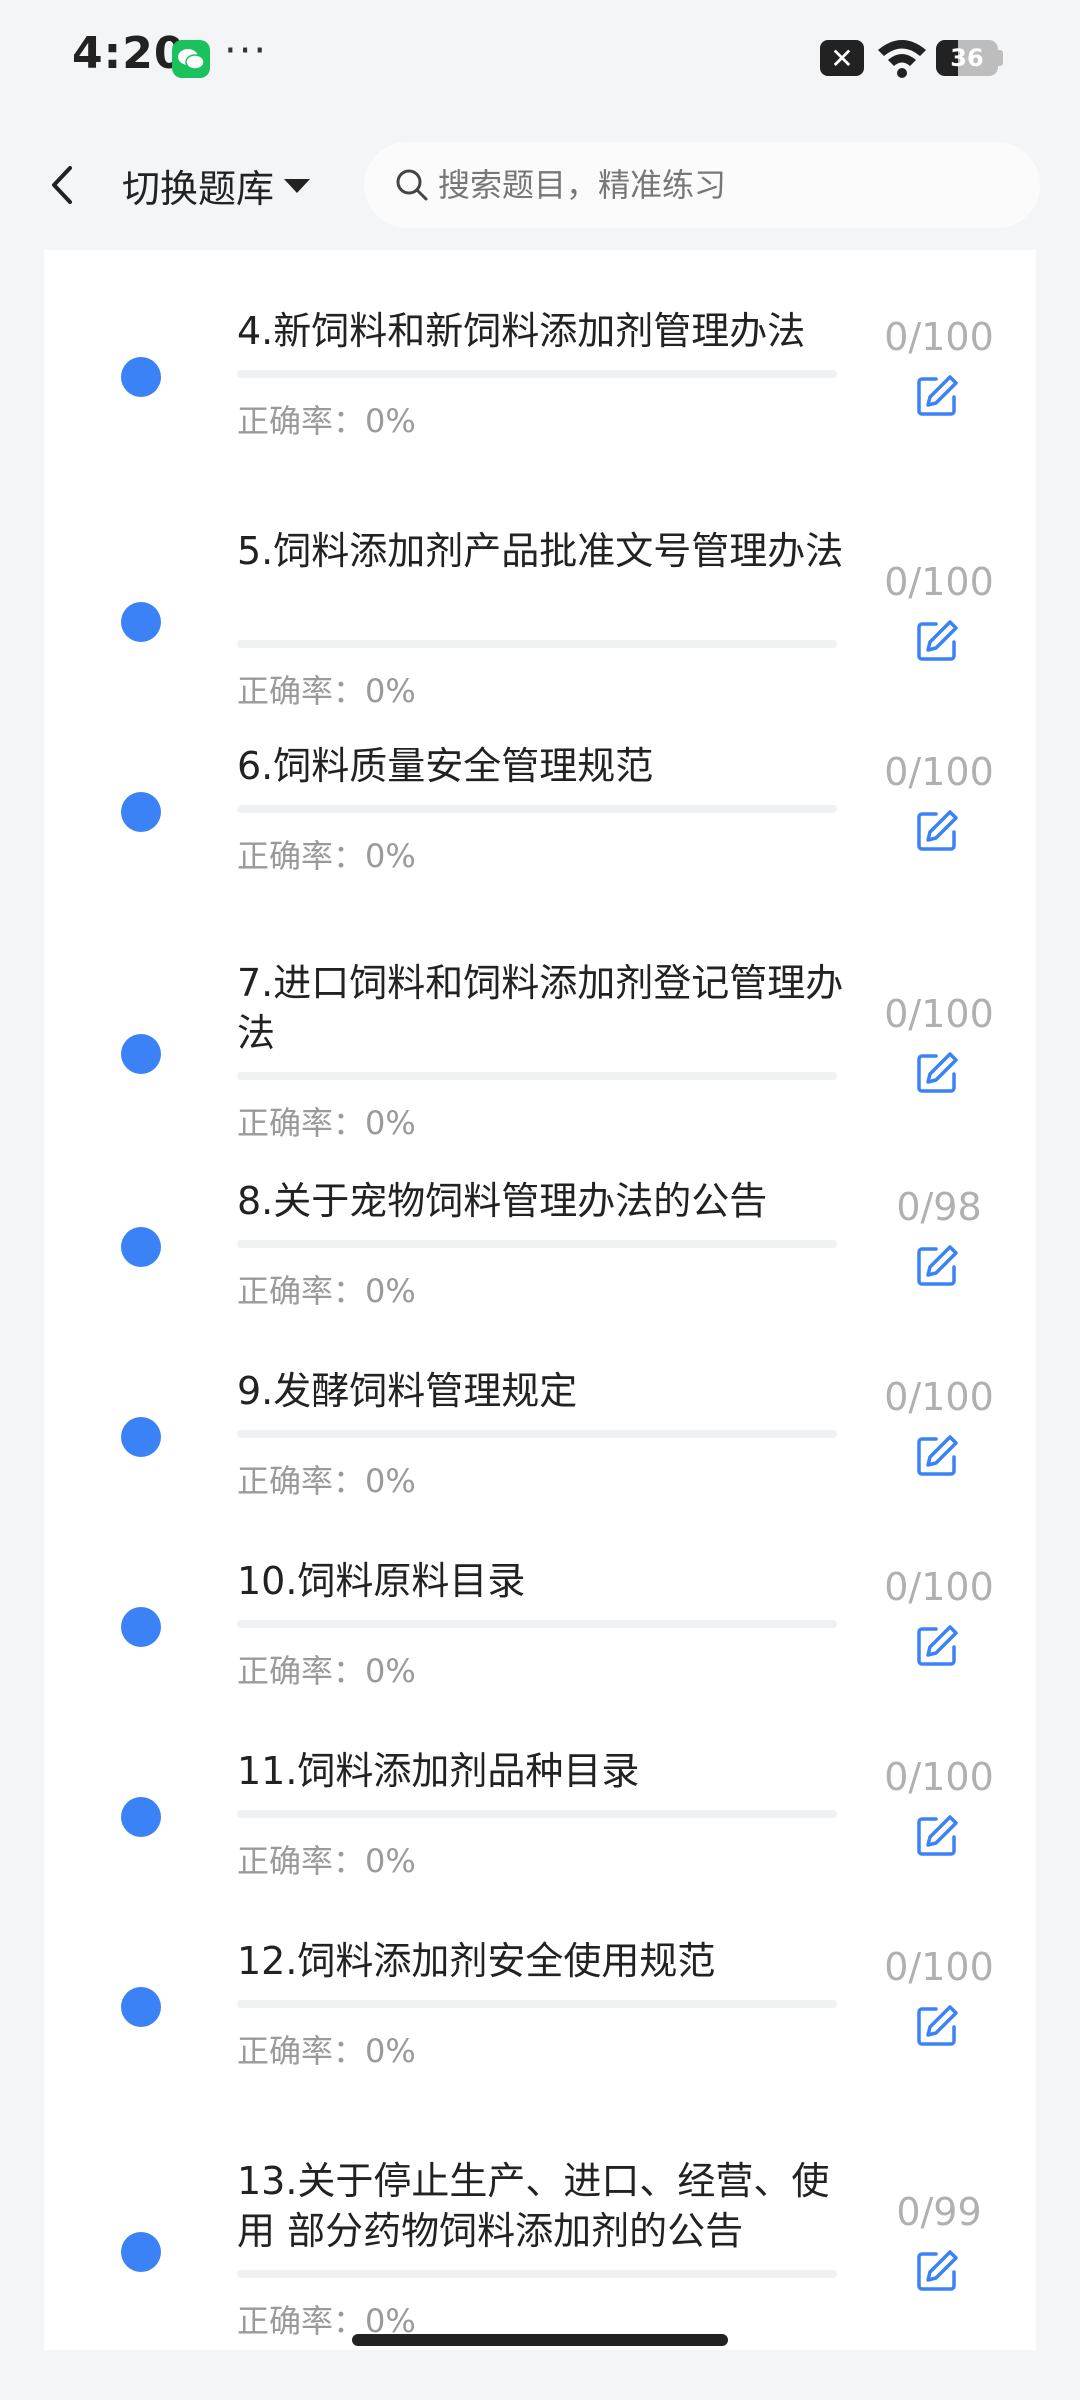  What do you see at coordinates (381, 1581) in the screenshot?
I see `bank-title: 10.饲料原料目录` at bounding box center [381, 1581].